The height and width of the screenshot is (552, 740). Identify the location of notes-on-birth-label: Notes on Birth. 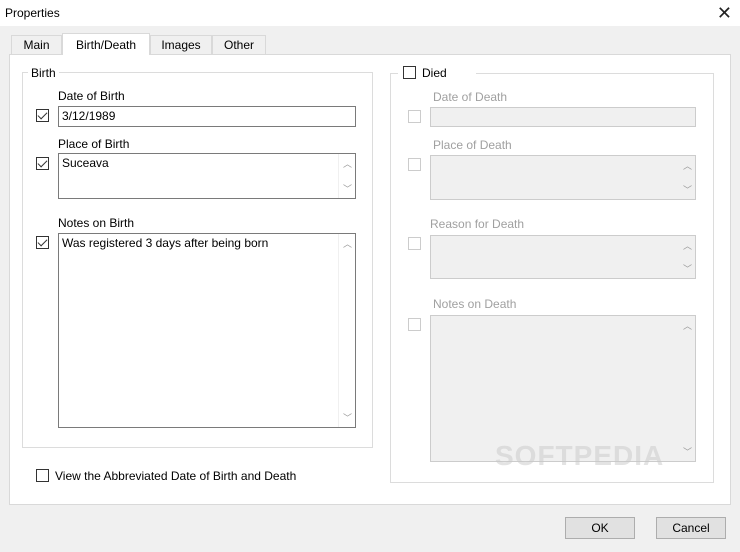
(96, 223).